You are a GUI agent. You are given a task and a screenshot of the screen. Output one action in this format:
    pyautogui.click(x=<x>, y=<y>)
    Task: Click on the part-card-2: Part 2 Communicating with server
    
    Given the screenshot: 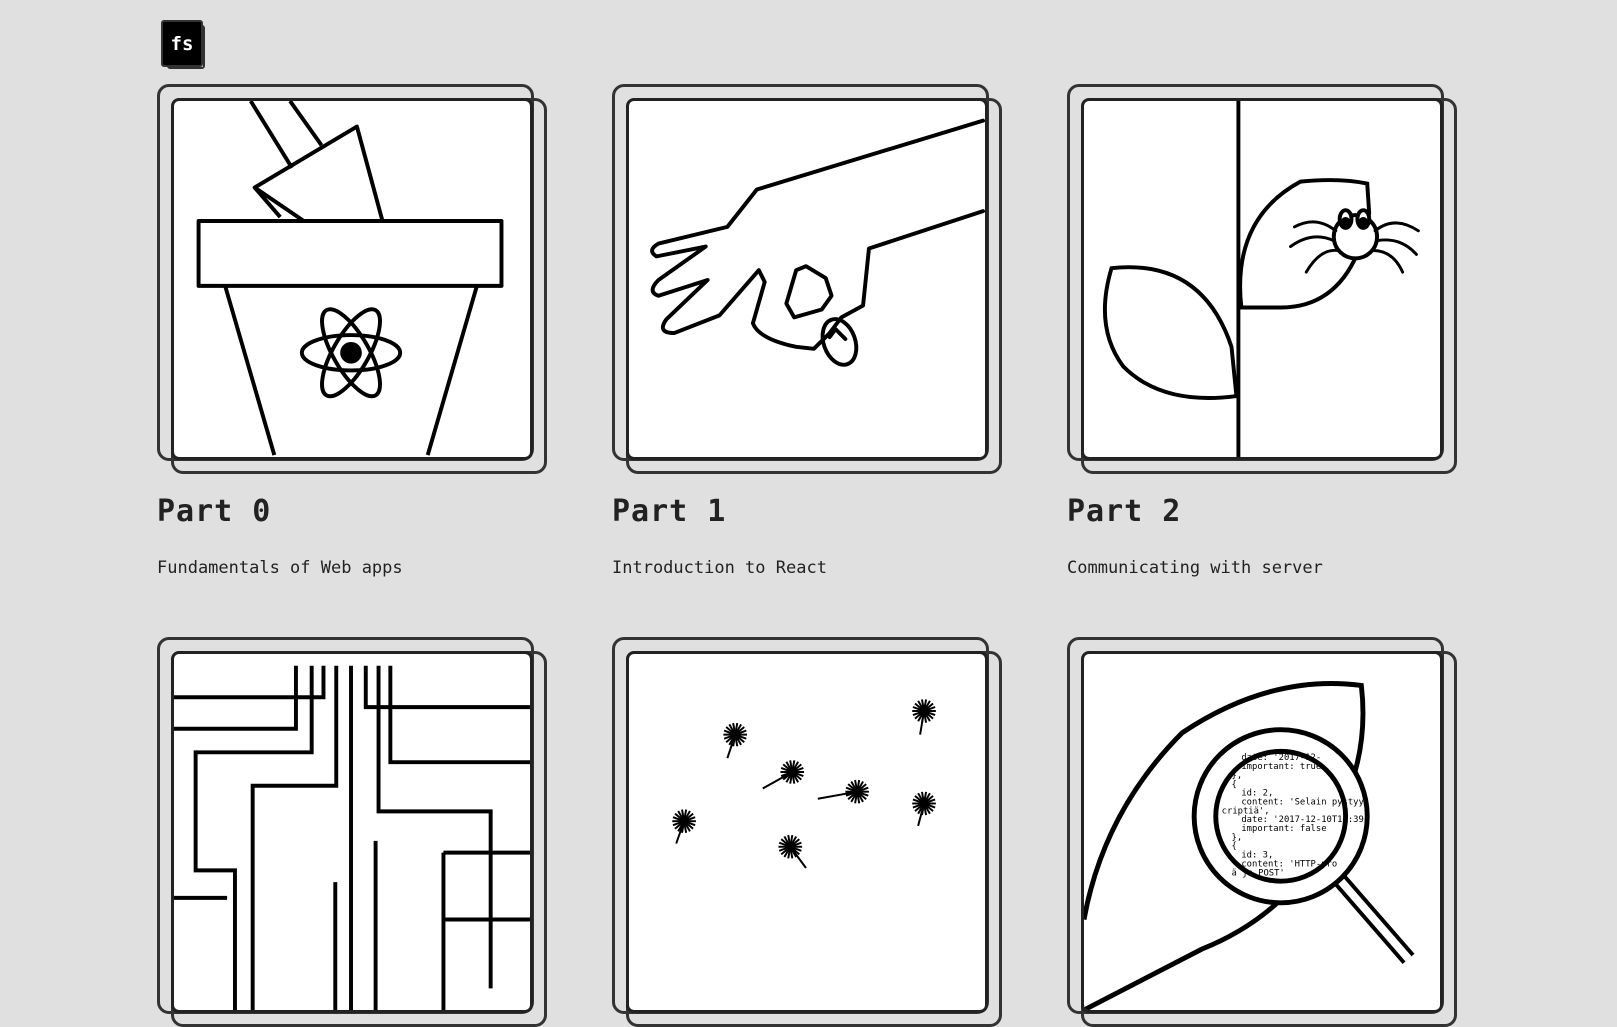 What is the action you would take?
    pyautogui.click(x=1262, y=331)
    